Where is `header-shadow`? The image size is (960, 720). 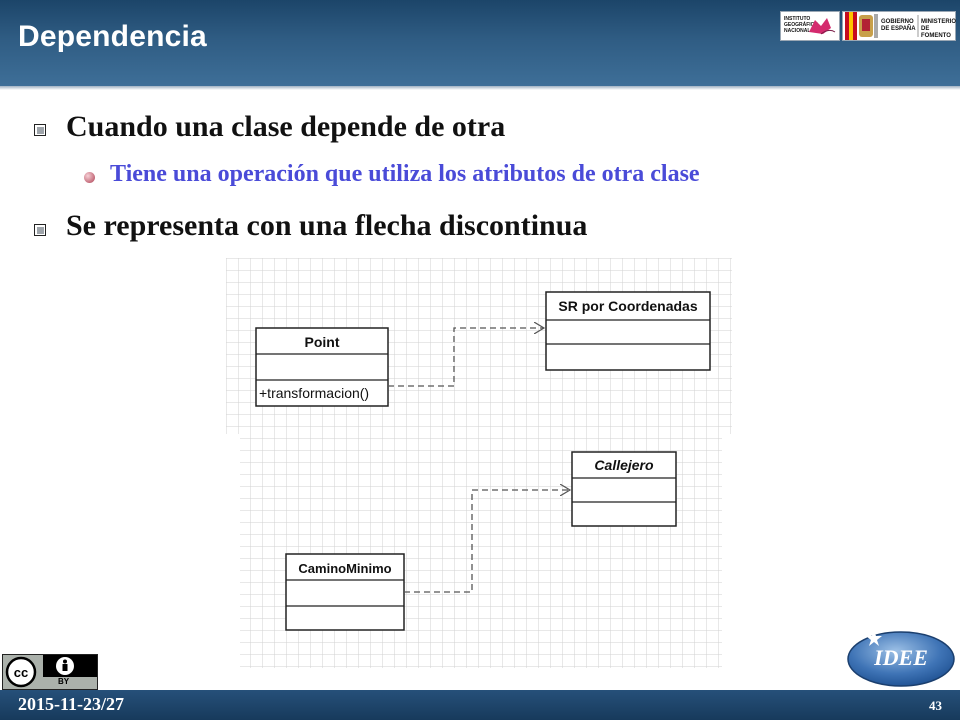
header-shadow is located at coordinates (480, 88).